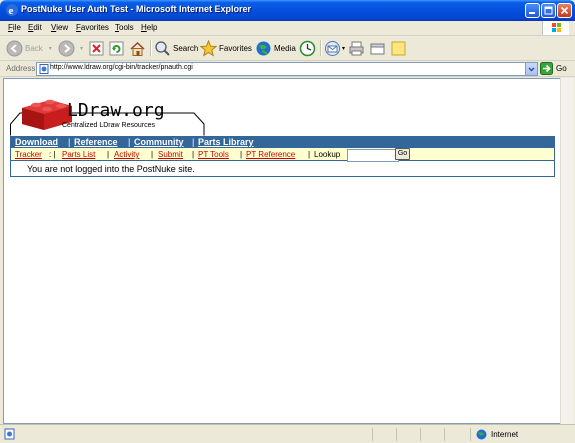 The height and width of the screenshot is (443, 575). Describe the element at coordinates (149, 27) in the screenshot. I see `menu-help: Help` at that location.